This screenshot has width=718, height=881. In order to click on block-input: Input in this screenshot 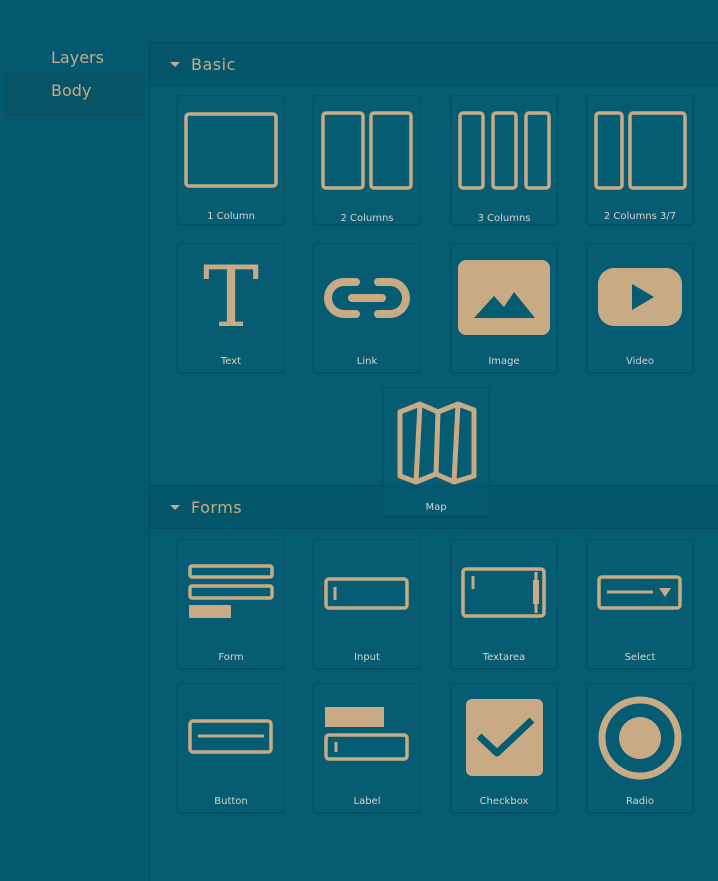, I will do `click(367, 604)`.